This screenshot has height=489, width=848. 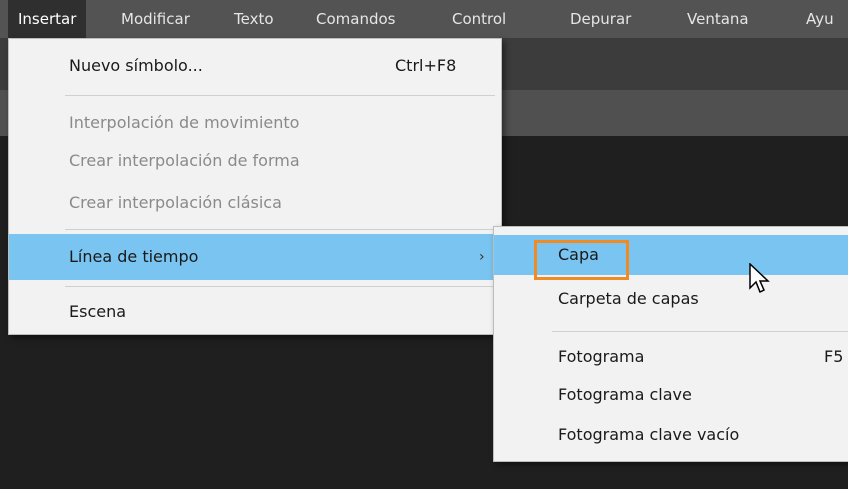 What do you see at coordinates (581, 260) in the screenshot?
I see `highlight-outline` at bounding box center [581, 260].